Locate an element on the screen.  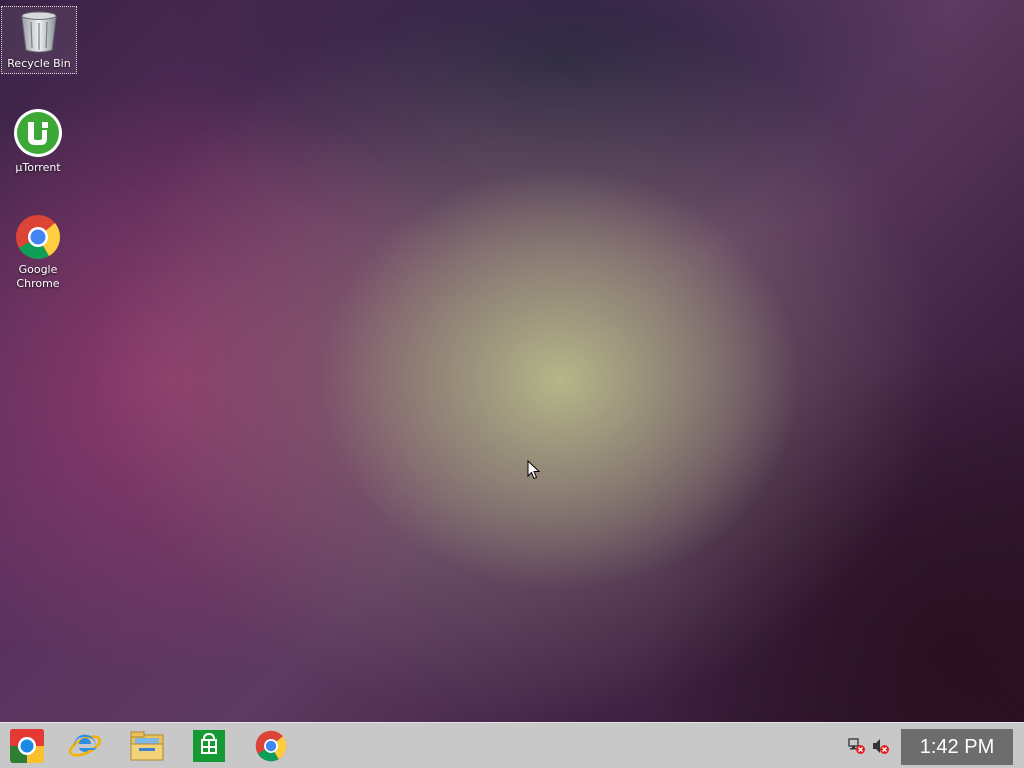
folder-icon is located at coordinates (147, 746).